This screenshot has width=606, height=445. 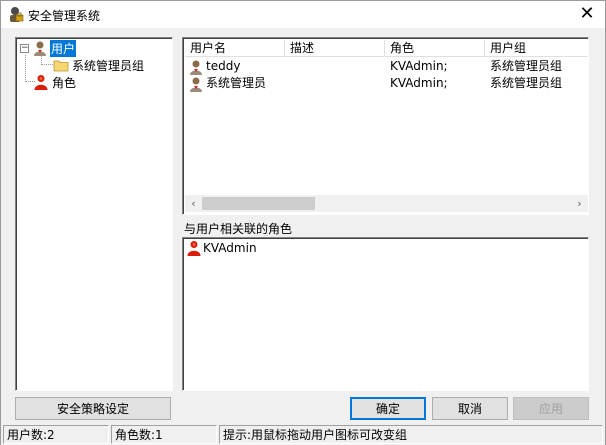 I want to click on table-header: 用户名 描述 角色 用户组, so click(x=386, y=48).